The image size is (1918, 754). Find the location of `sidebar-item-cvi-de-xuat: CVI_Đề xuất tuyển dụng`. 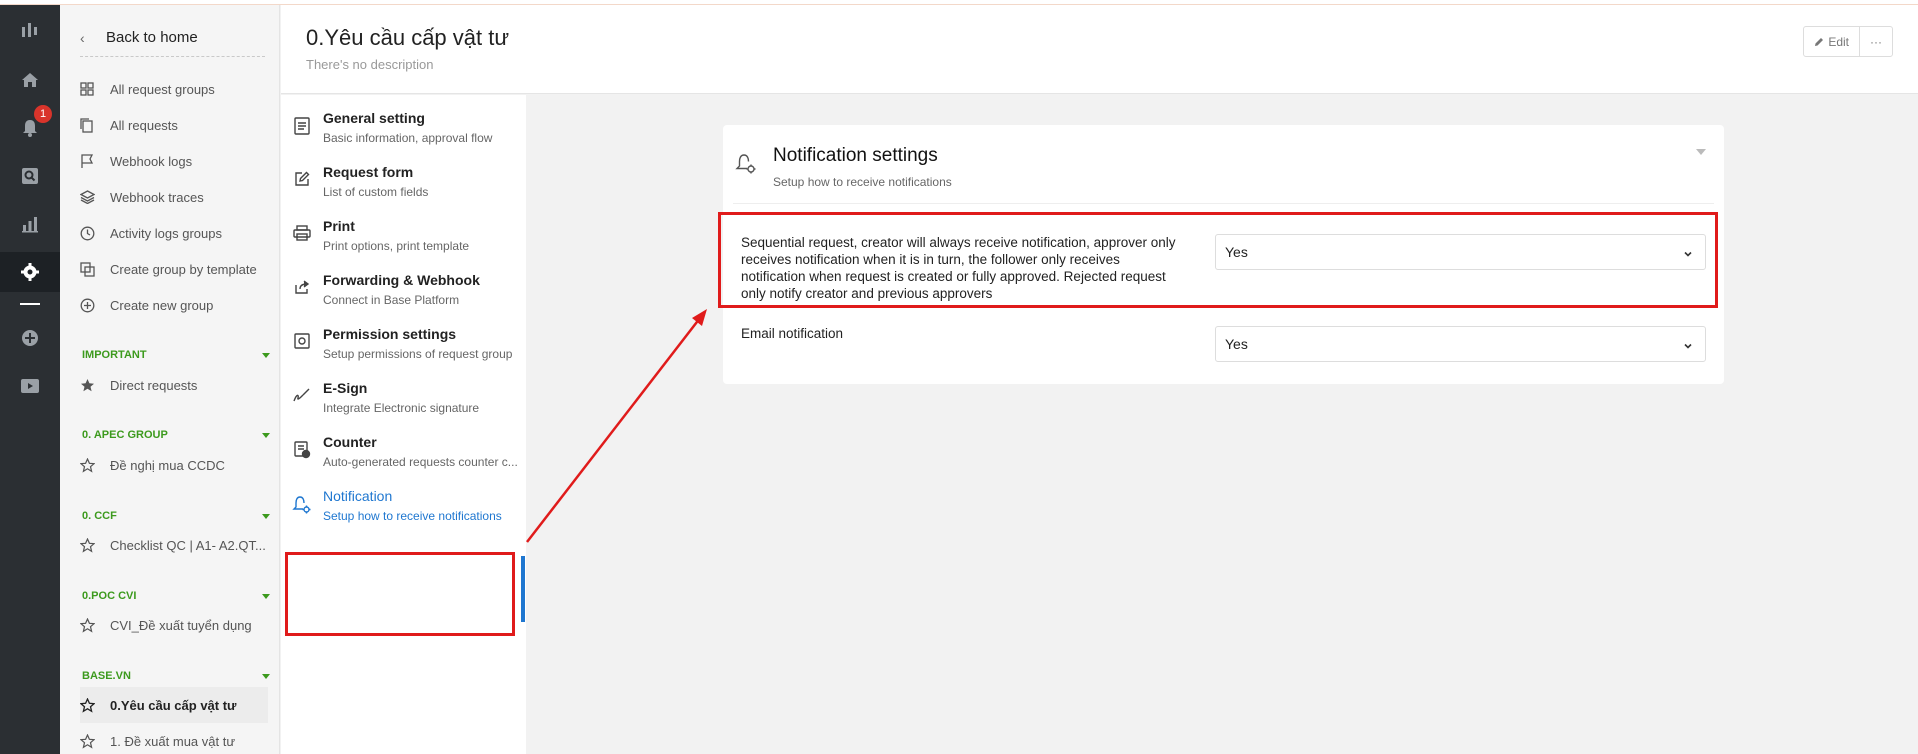

sidebar-item-cvi-de-xuat: CVI_Đề xuất tuyển dụng is located at coordinates (175, 625).